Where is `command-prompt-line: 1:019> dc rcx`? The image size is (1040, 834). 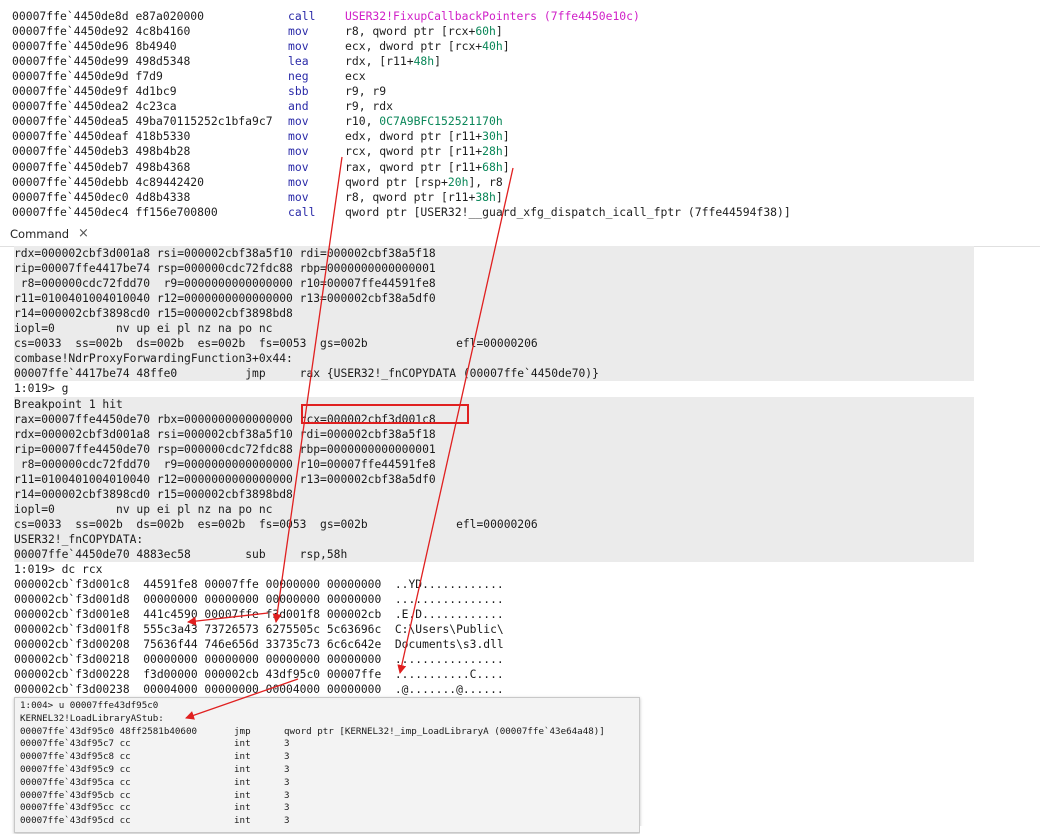
command-prompt-line: 1:019> dc rcx is located at coordinates (58, 570).